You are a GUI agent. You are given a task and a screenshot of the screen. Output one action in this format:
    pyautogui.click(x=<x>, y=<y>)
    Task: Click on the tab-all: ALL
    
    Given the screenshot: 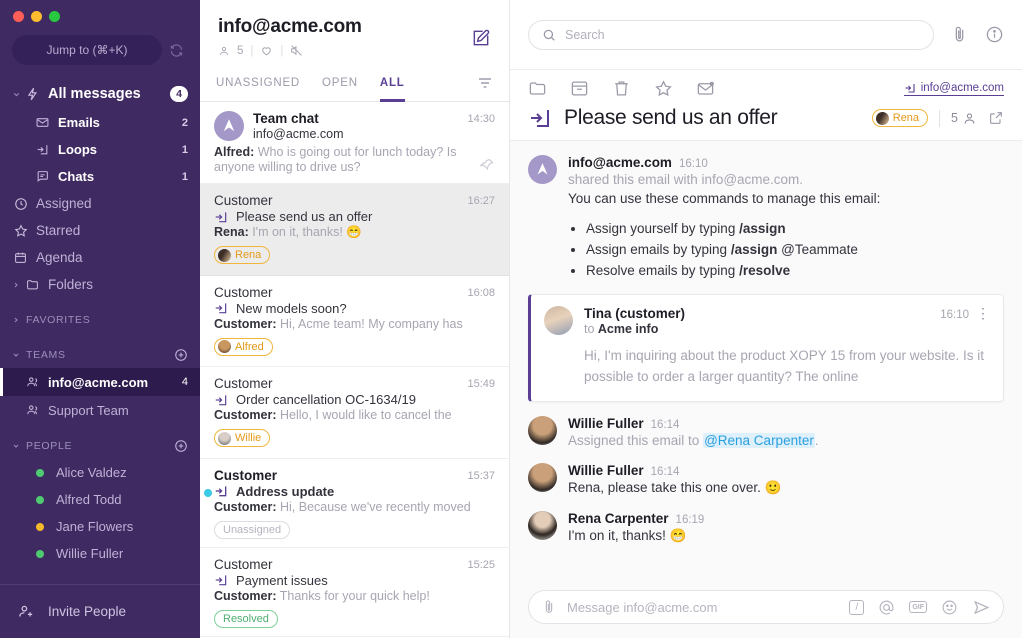 What is the action you would take?
    pyautogui.click(x=392, y=83)
    